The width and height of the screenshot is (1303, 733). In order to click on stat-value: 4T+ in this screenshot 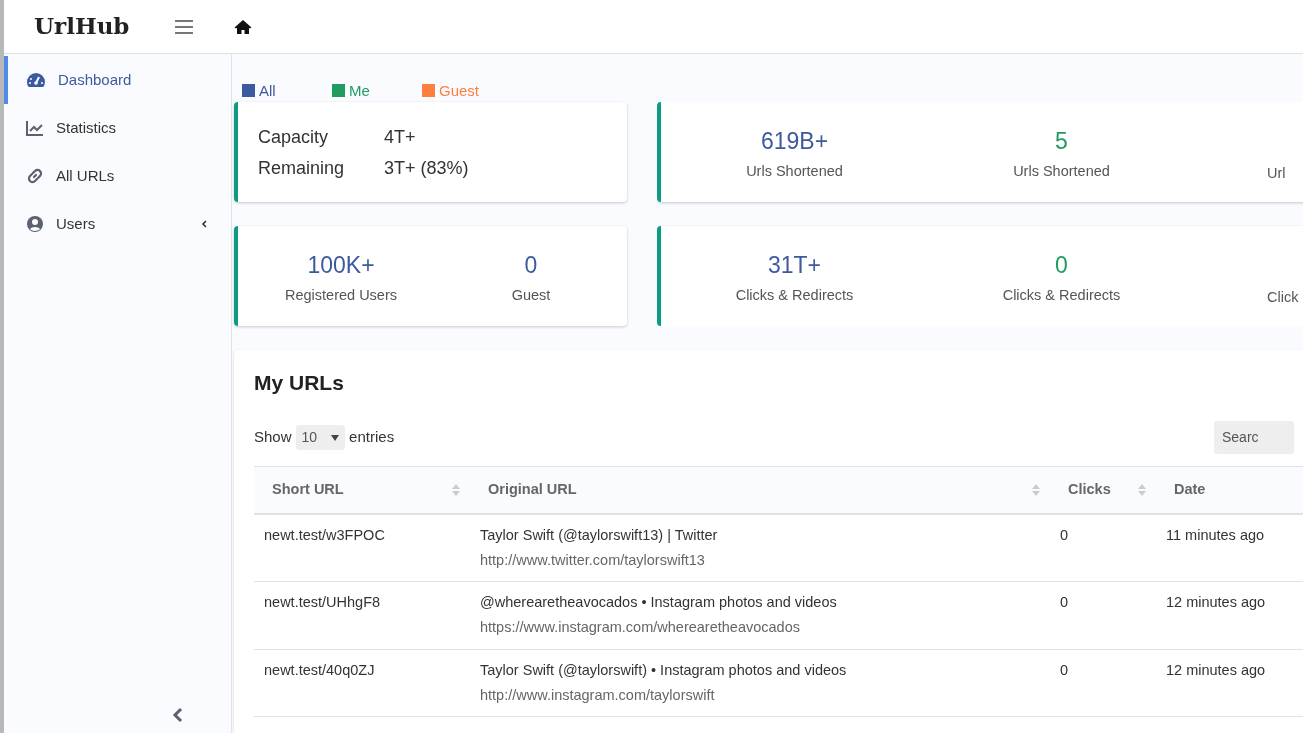, I will do `click(400, 137)`.